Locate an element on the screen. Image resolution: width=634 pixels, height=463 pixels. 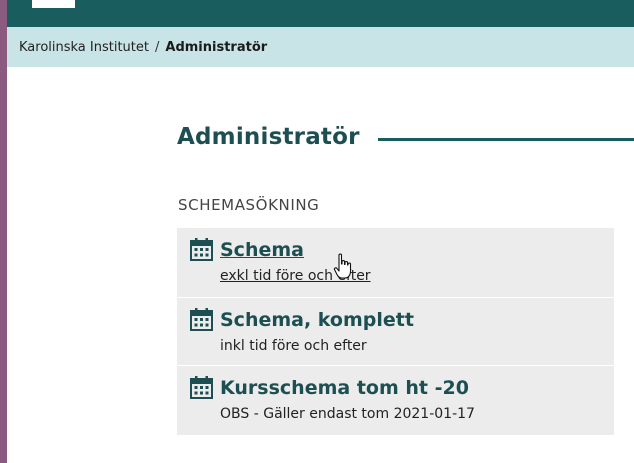
page-heading-row: Administratör is located at coordinates (405, 137).